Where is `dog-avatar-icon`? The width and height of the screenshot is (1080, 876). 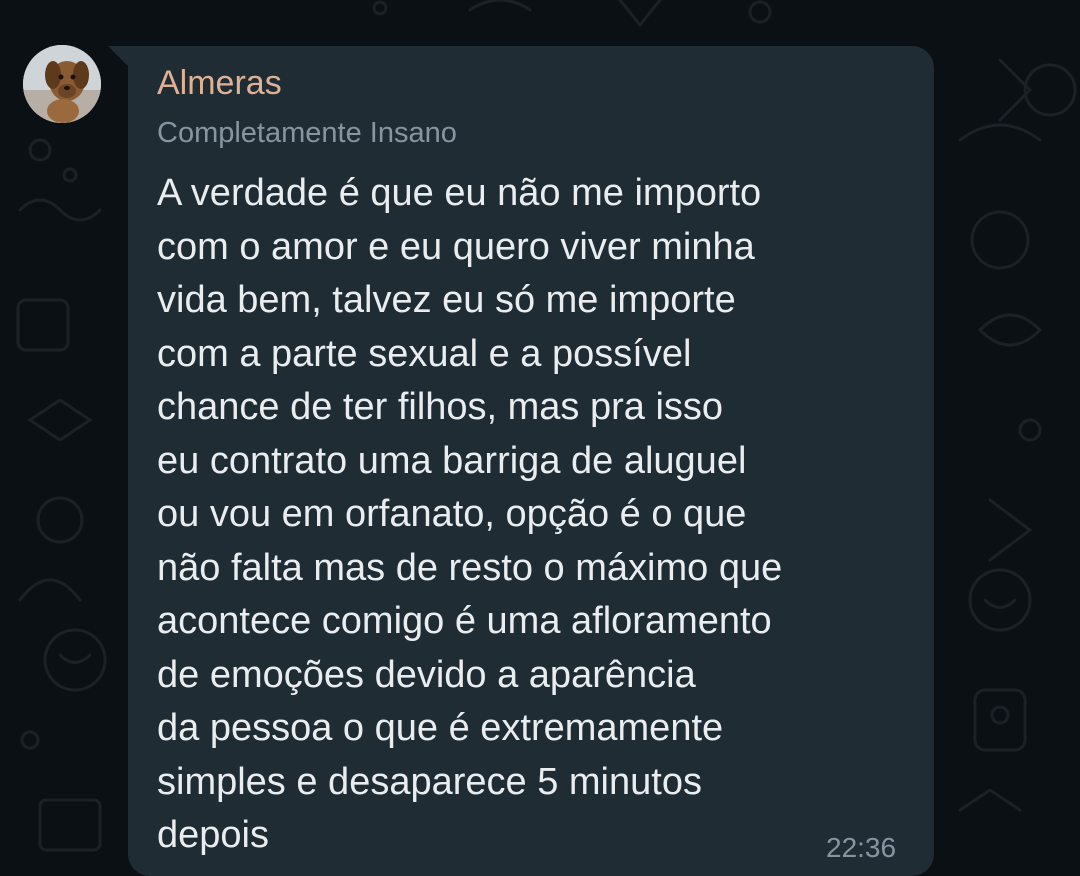 dog-avatar-icon is located at coordinates (62, 84).